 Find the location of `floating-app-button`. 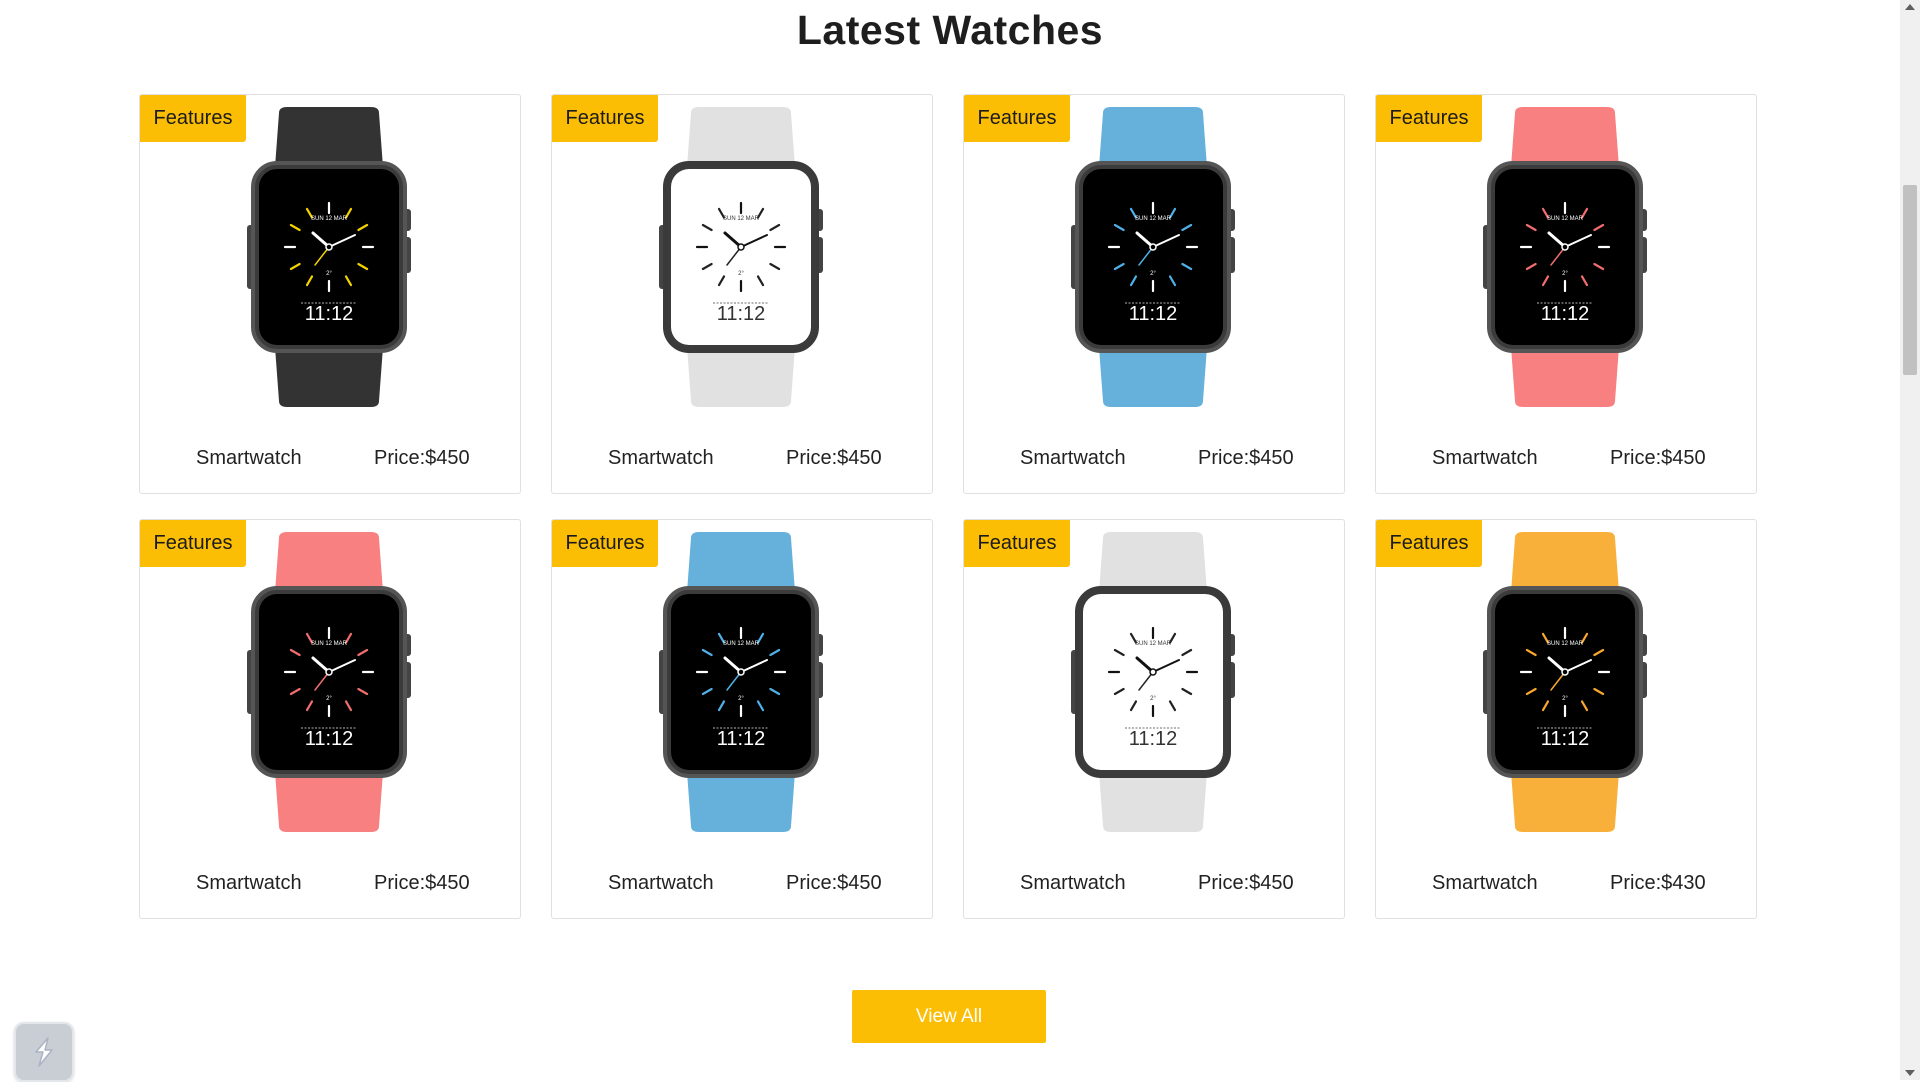

floating-app-button is located at coordinates (44, 1052).